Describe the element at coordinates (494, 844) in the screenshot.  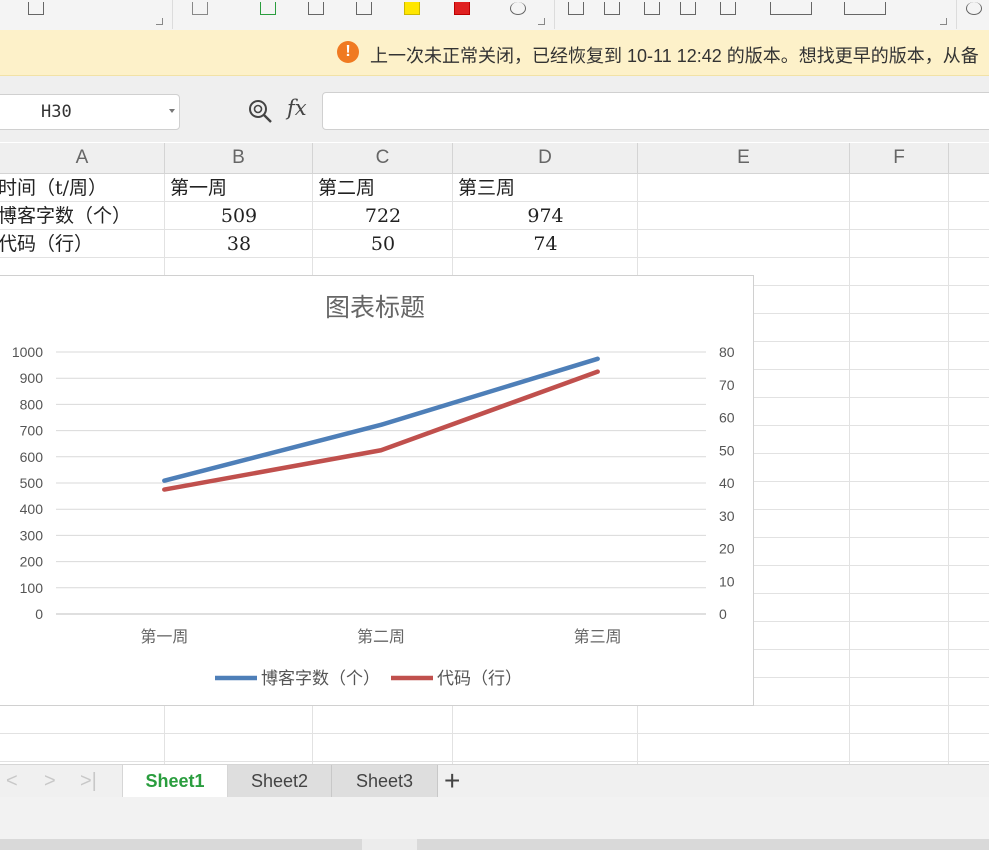
I see `horizontal-scrollbar` at that location.